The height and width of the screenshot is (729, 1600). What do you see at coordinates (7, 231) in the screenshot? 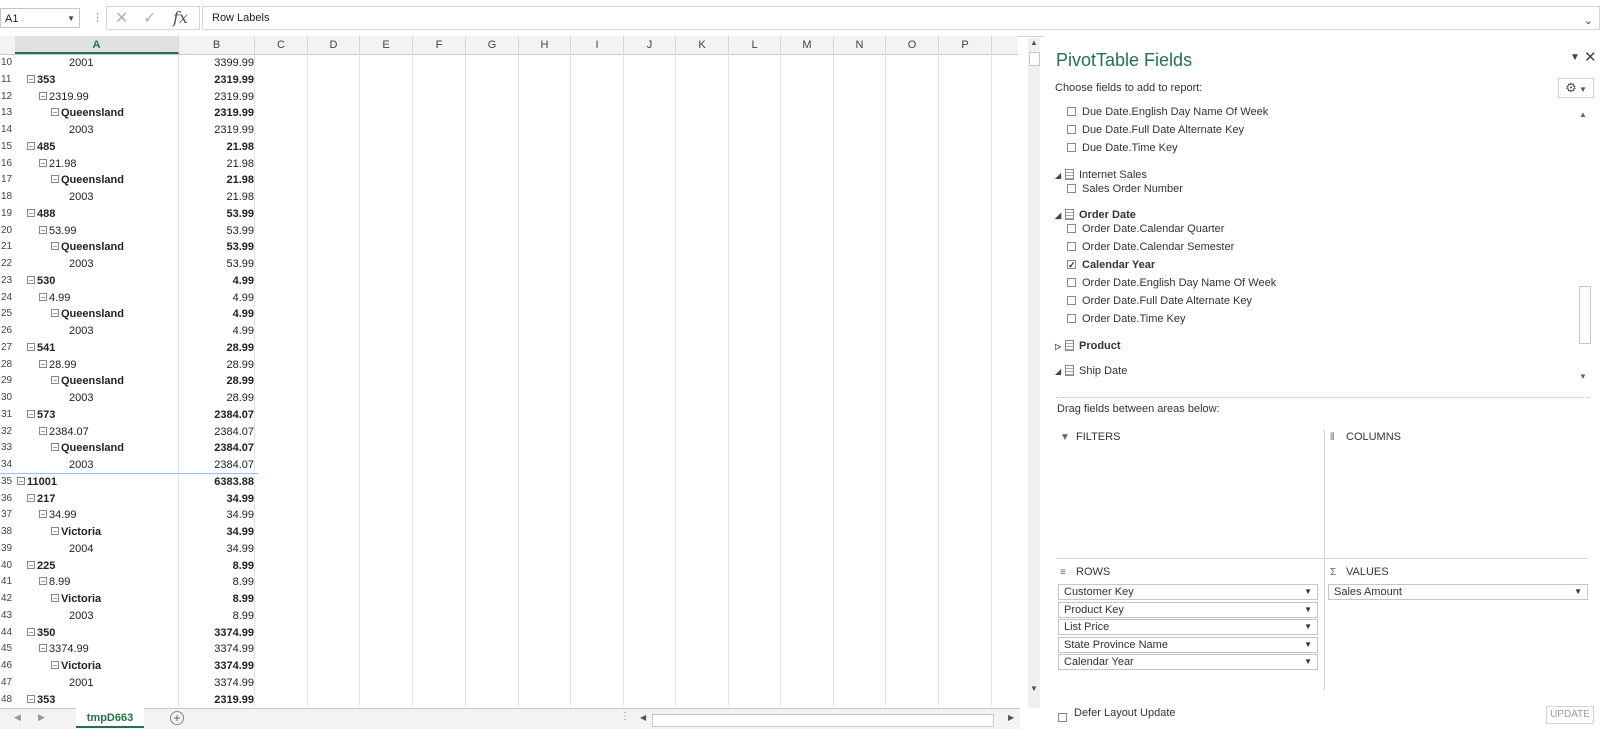
I see `row-header: 20` at bounding box center [7, 231].